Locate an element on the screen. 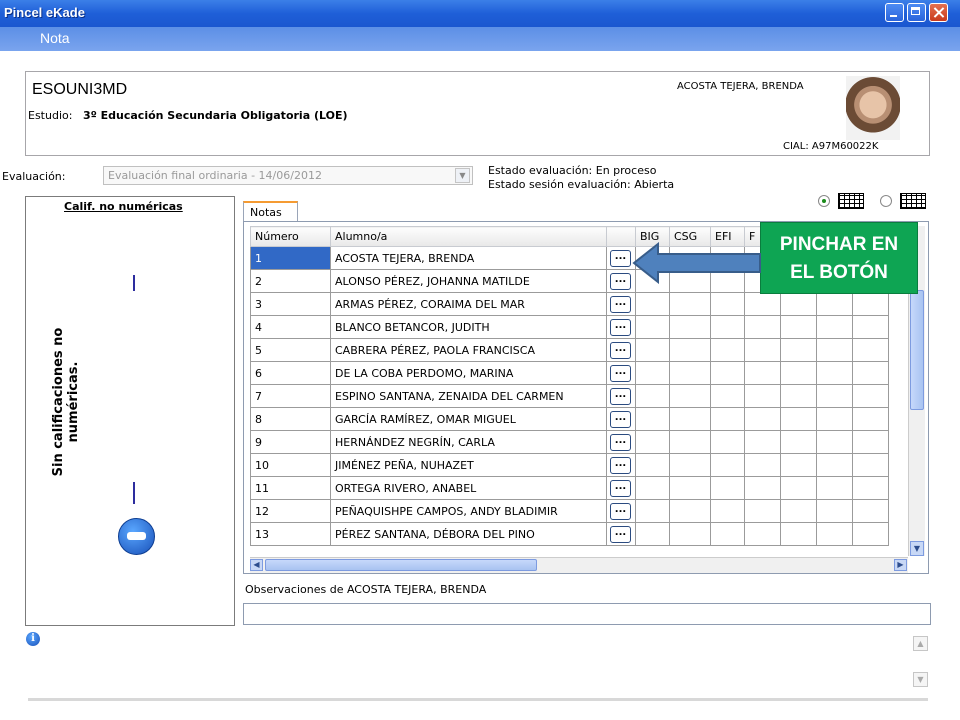  horizontal-scroll-thumb is located at coordinates (401, 565).